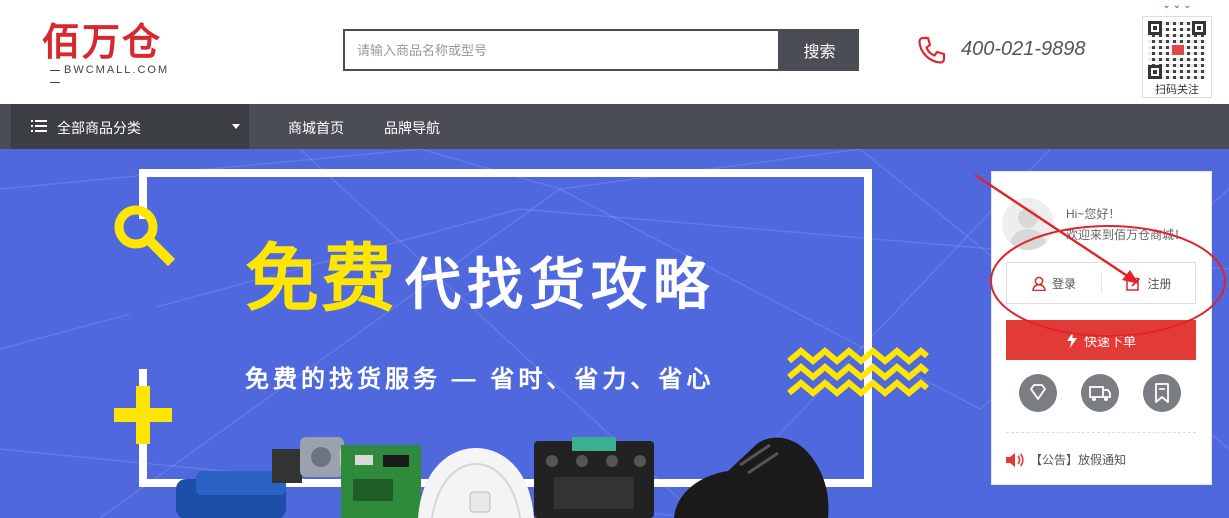 The image size is (1229, 518). I want to click on login-button: 登录, so click(1054, 283).